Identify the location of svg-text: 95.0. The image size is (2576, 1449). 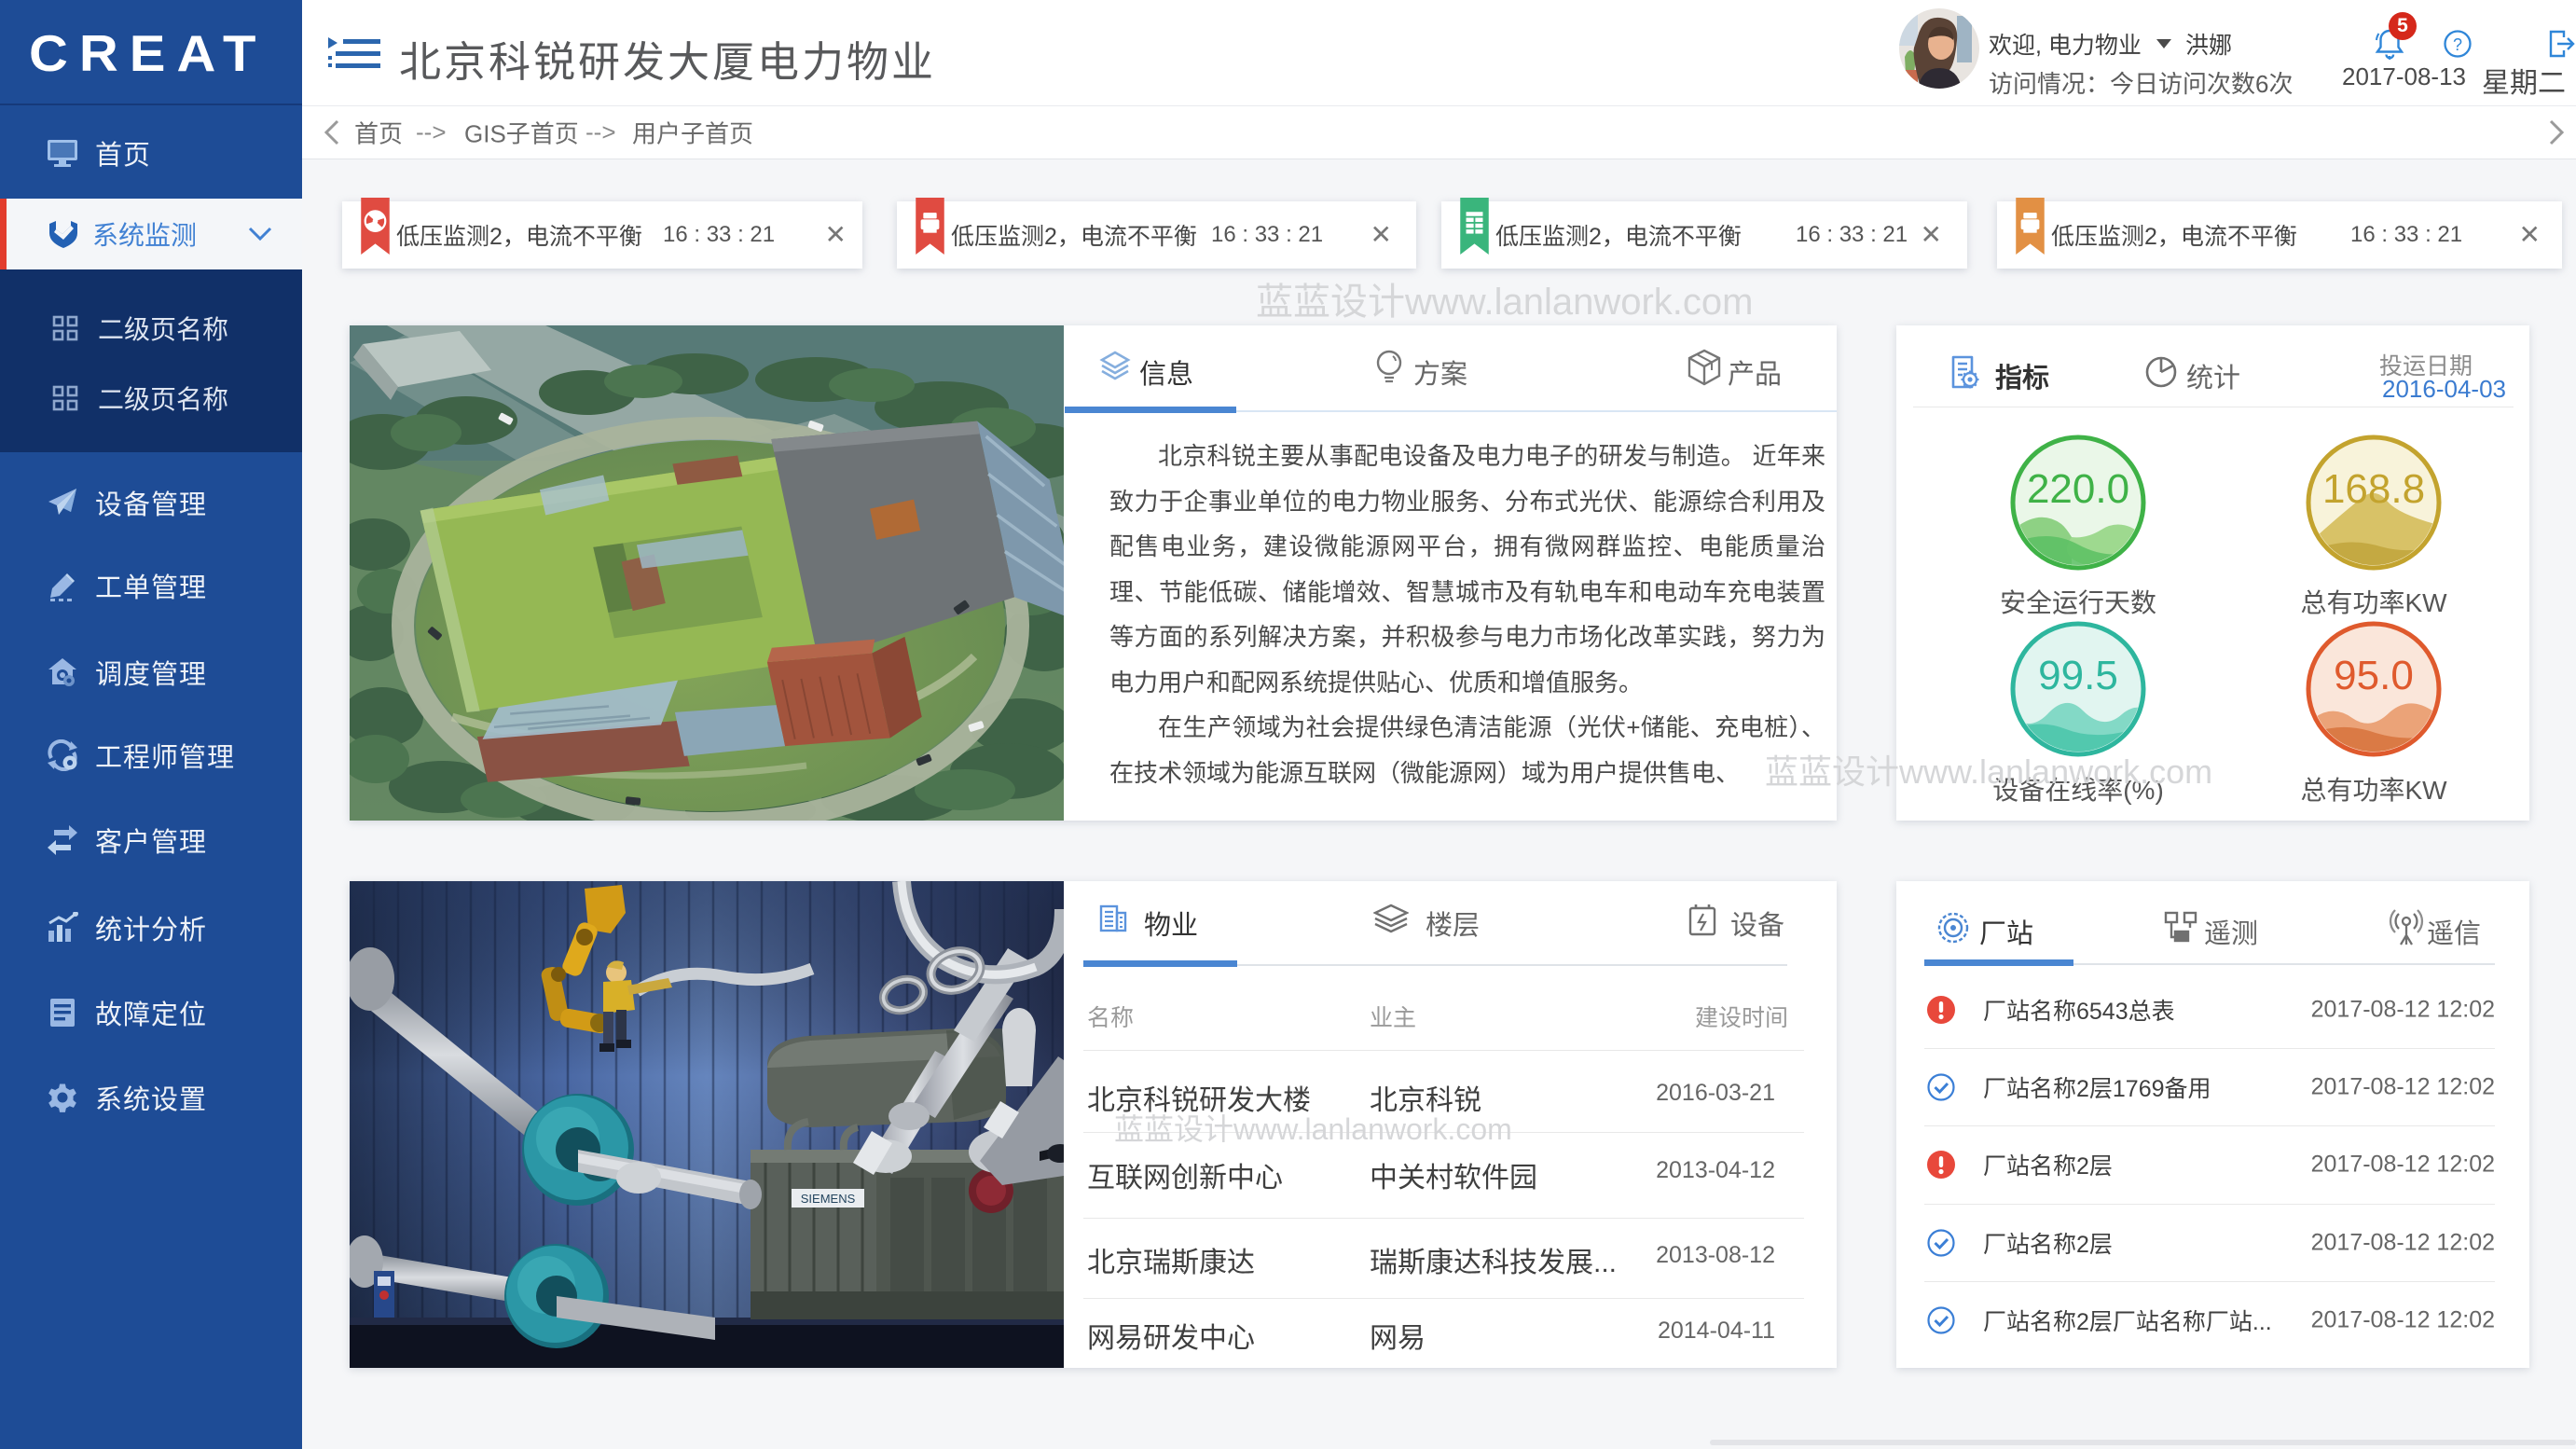
(2374, 675).